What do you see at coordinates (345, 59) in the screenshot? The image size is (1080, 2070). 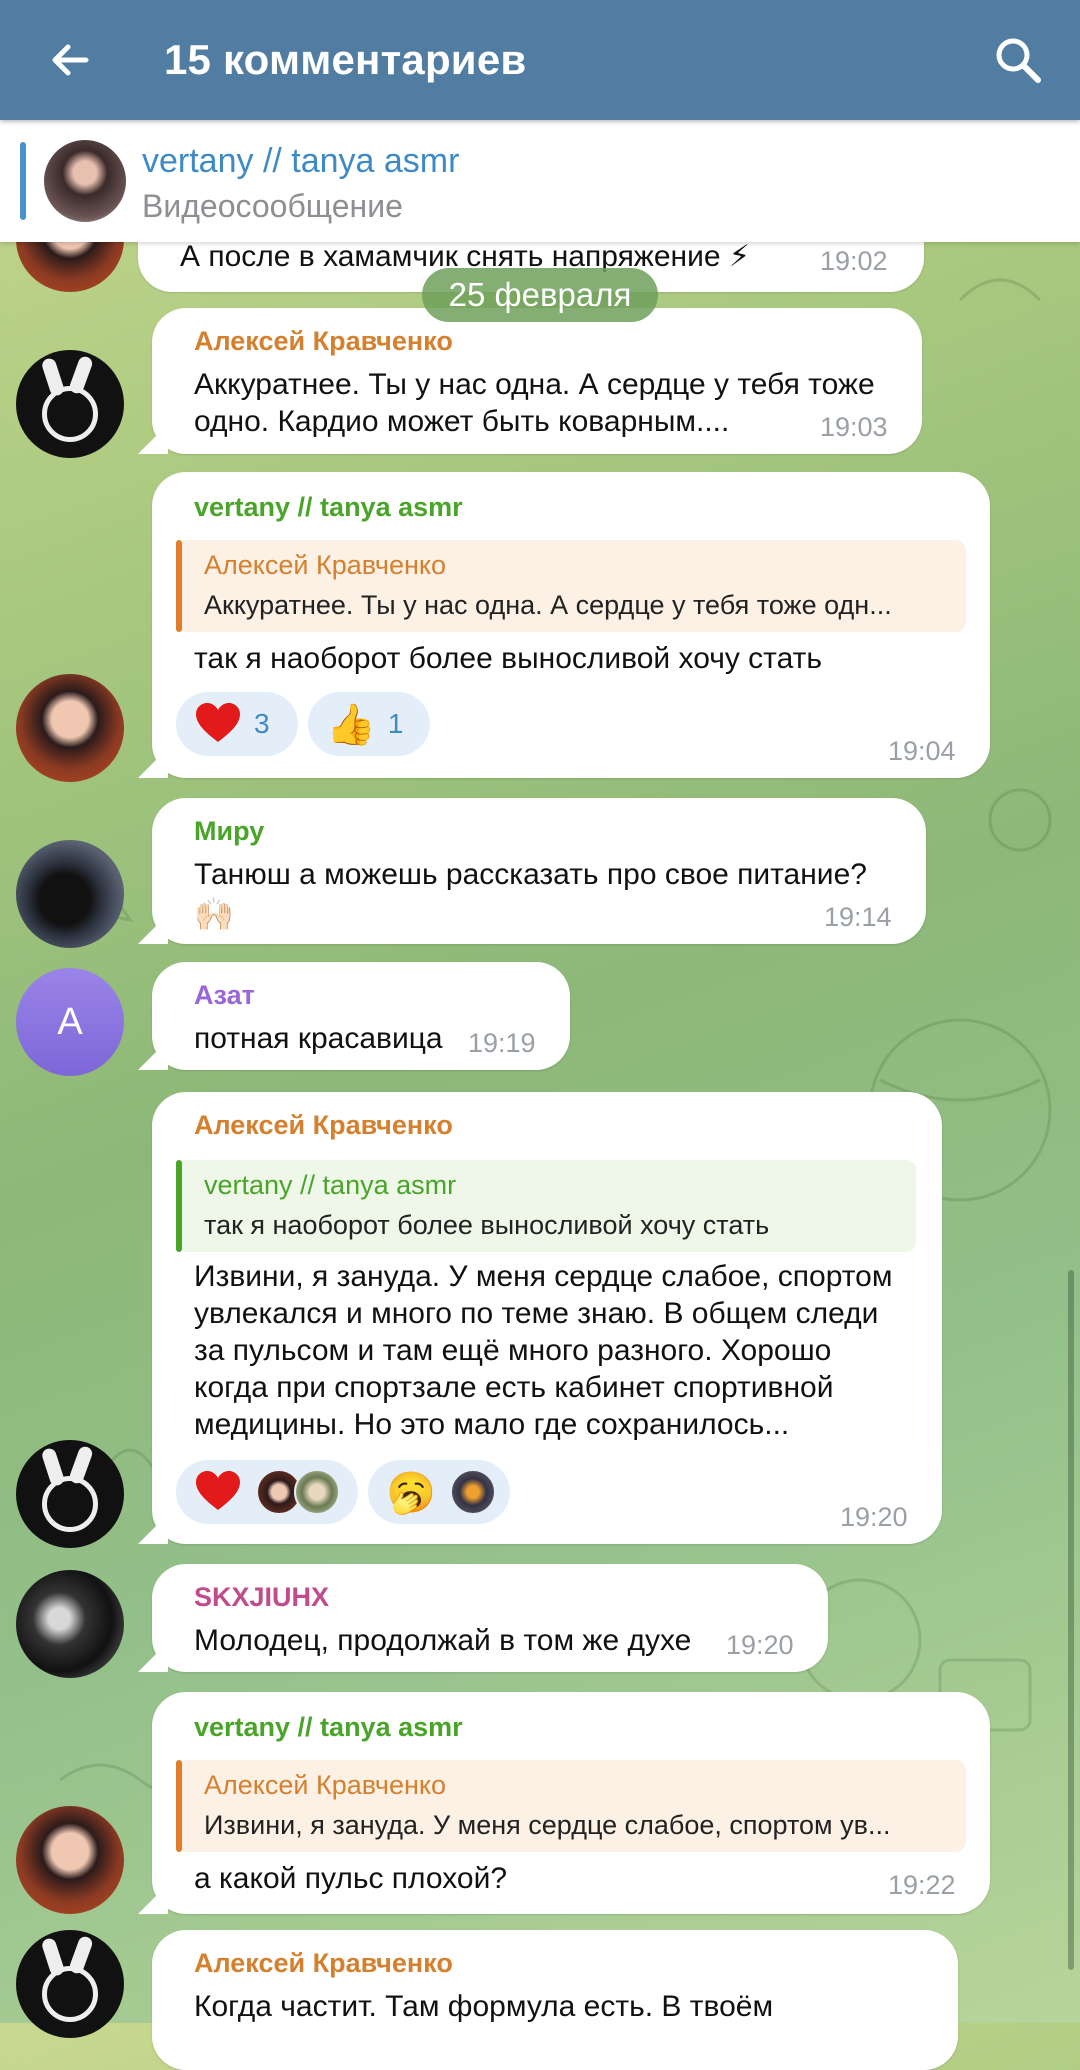 I see `page-title: 15 комментариев` at bounding box center [345, 59].